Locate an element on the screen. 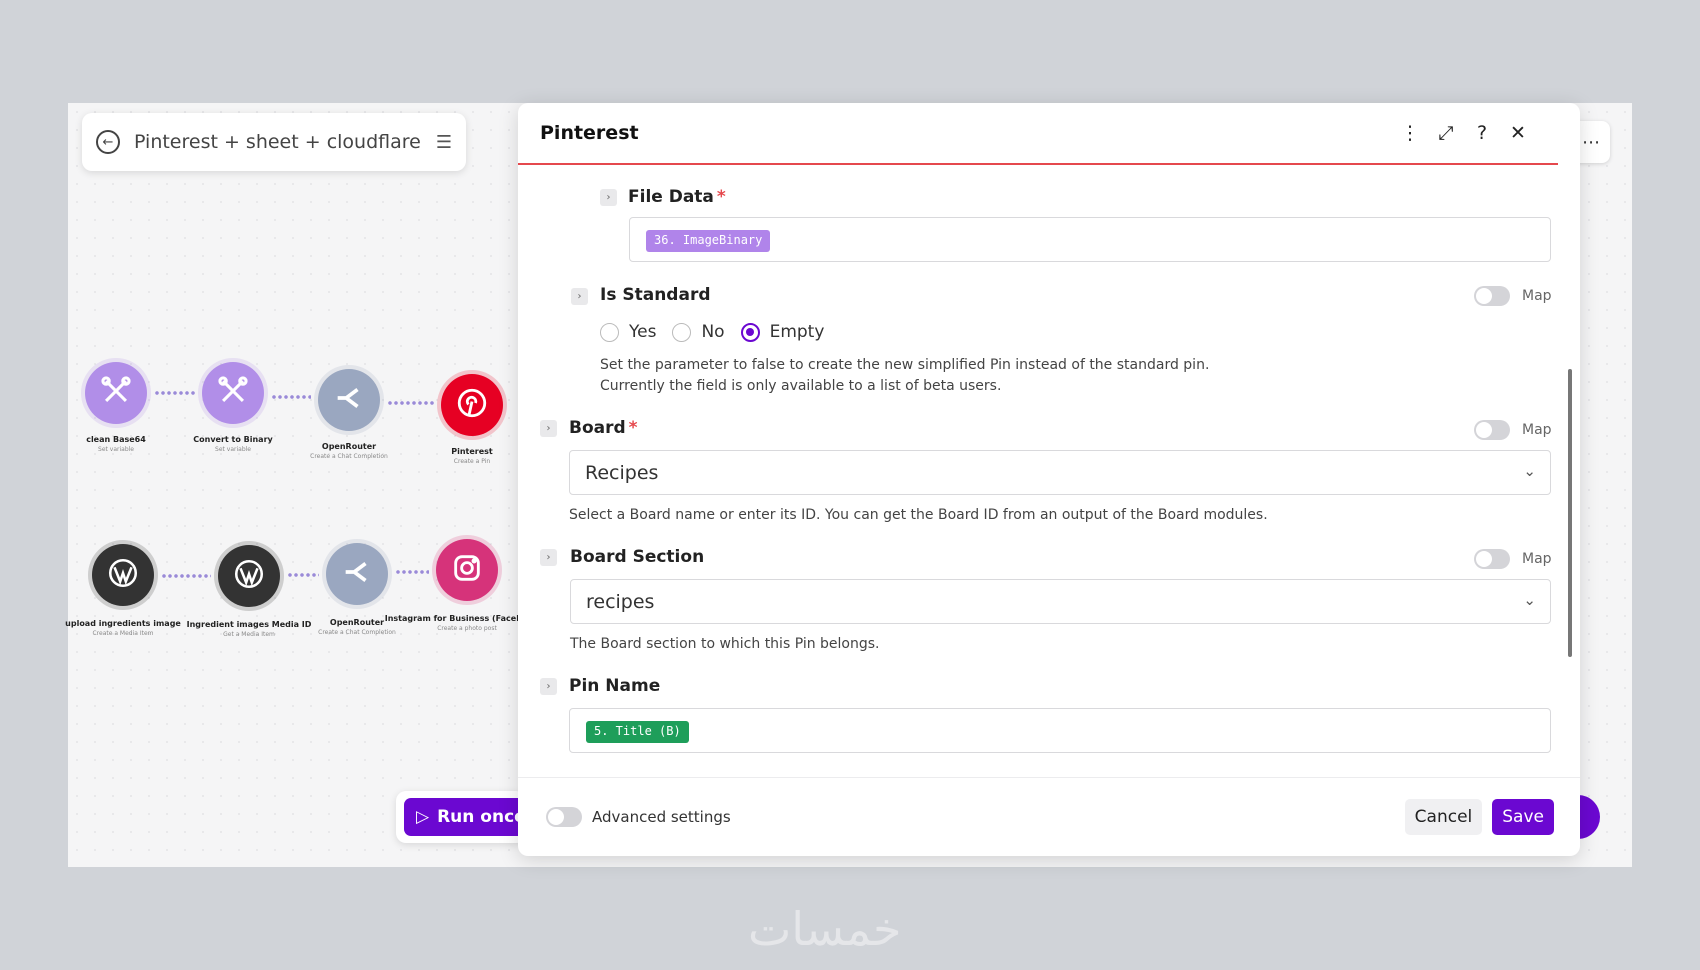  instagram-icon is located at coordinates (467, 570).